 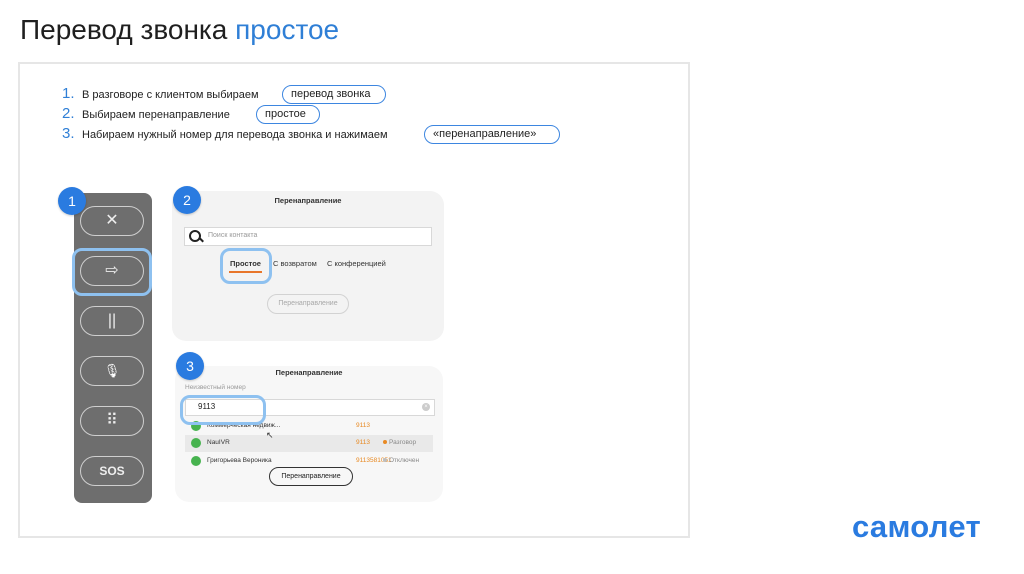 What do you see at coordinates (270, 435) in the screenshot?
I see `cursor-icon: ↖` at bounding box center [270, 435].